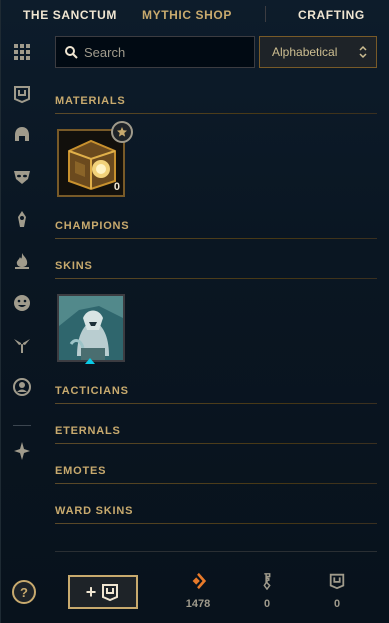 Image resolution: width=389 pixels, height=623 pixels. Describe the element at coordinates (88, 431) in the screenshot. I see `section-title-eternals: ETERNALS` at that location.